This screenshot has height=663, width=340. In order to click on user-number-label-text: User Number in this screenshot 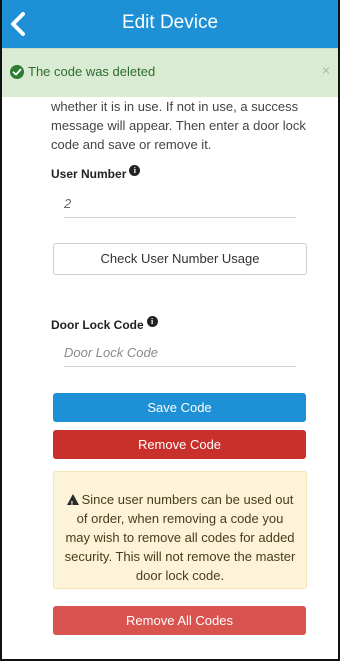, I will do `click(89, 174)`.